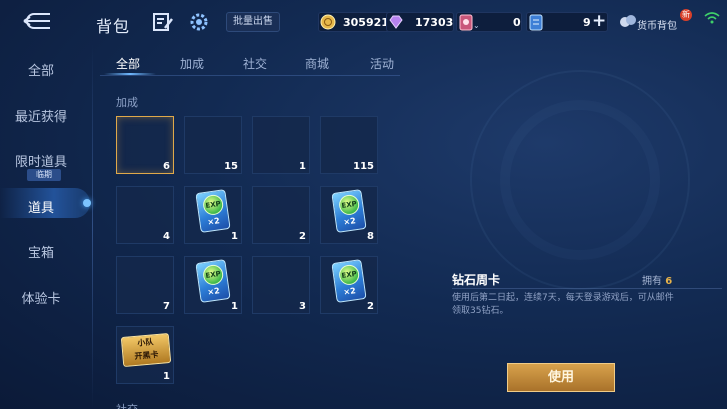 This screenshot has width=727, height=409. I want to click on team-card-icon: 小队 开黑卡, so click(146, 350).